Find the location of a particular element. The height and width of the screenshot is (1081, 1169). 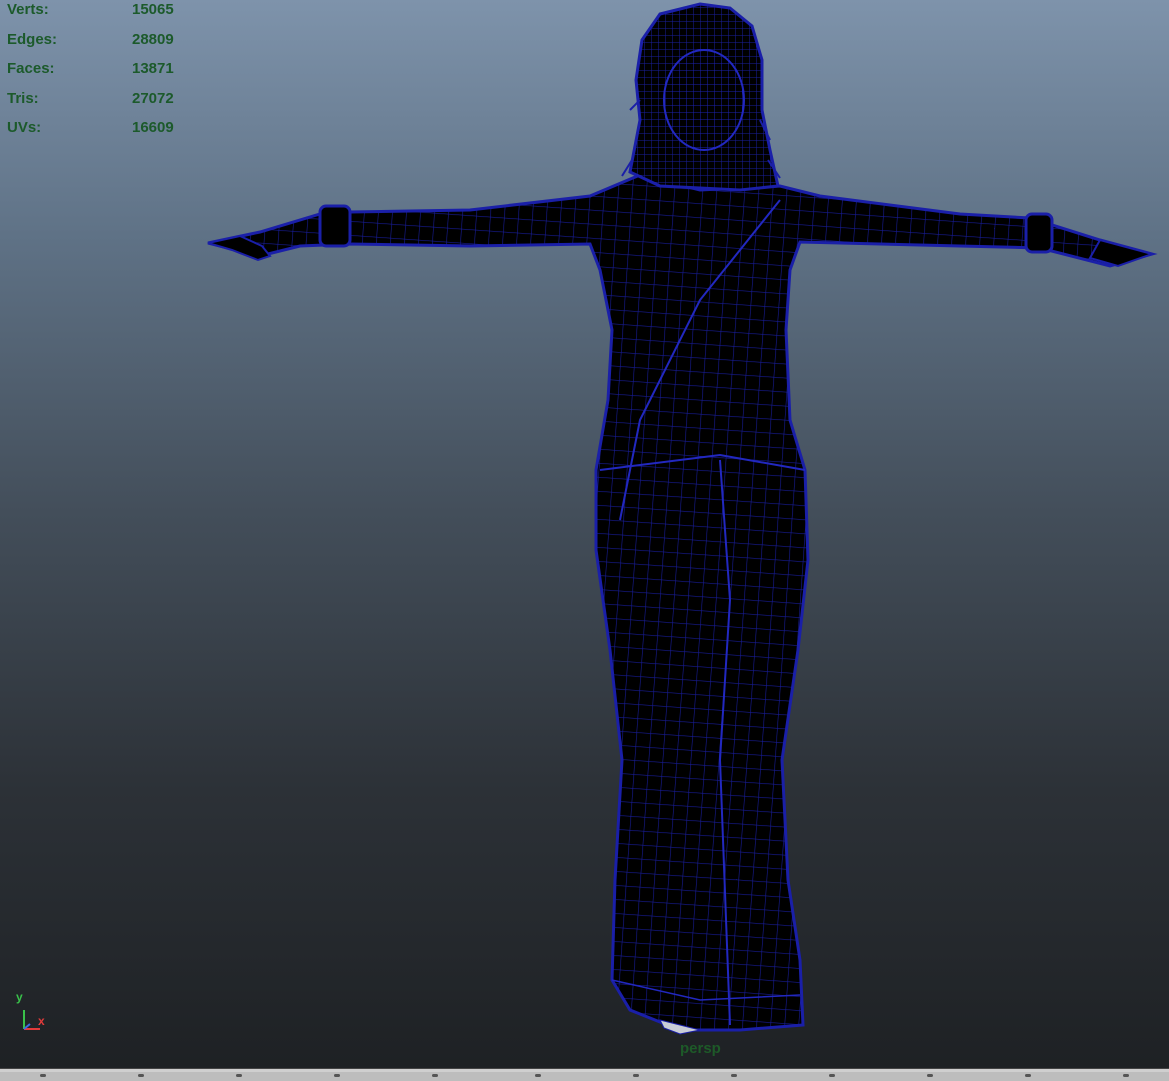

hud-value: 27072 is located at coordinates (153, 98).